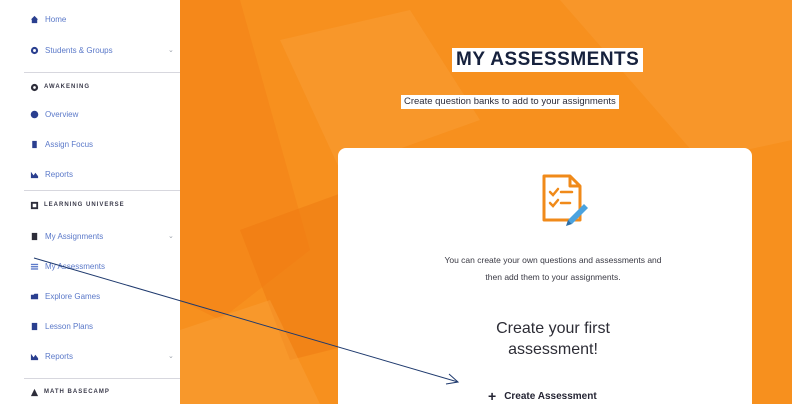  What do you see at coordinates (34, 392) in the screenshot?
I see `basecamp-icon` at bounding box center [34, 392].